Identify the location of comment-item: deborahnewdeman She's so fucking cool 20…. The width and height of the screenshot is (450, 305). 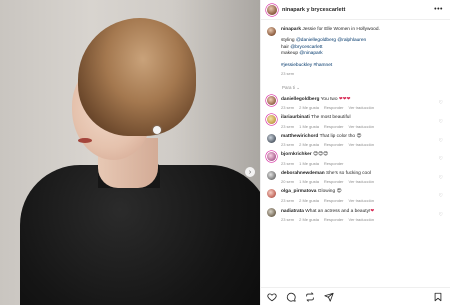
(355, 177).